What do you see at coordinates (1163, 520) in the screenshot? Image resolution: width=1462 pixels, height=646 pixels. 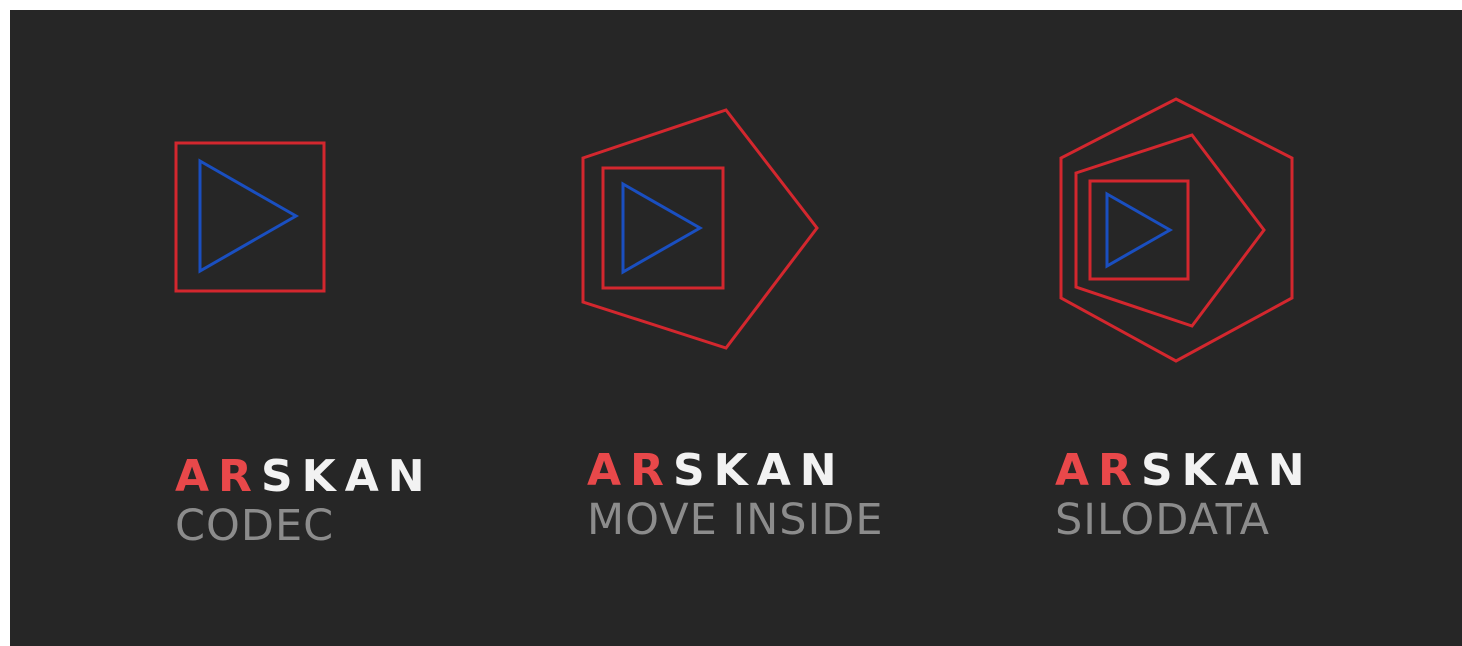 I see `product-name: SILODATA` at bounding box center [1163, 520].